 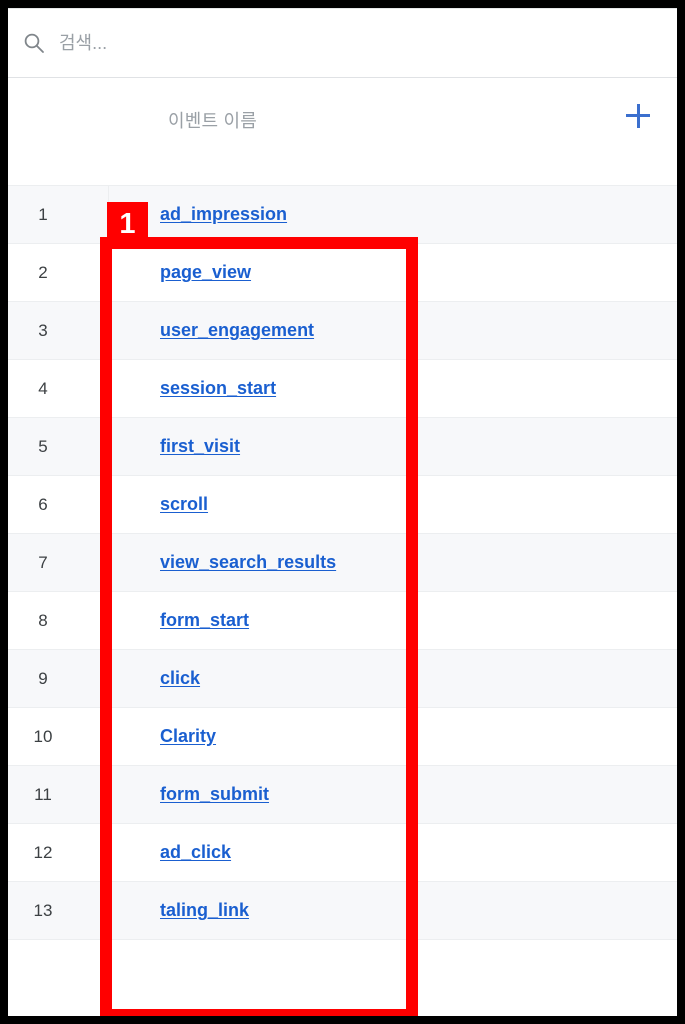 What do you see at coordinates (342, 132) in the screenshot?
I see `table-header: 이벤트 이름` at bounding box center [342, 132].